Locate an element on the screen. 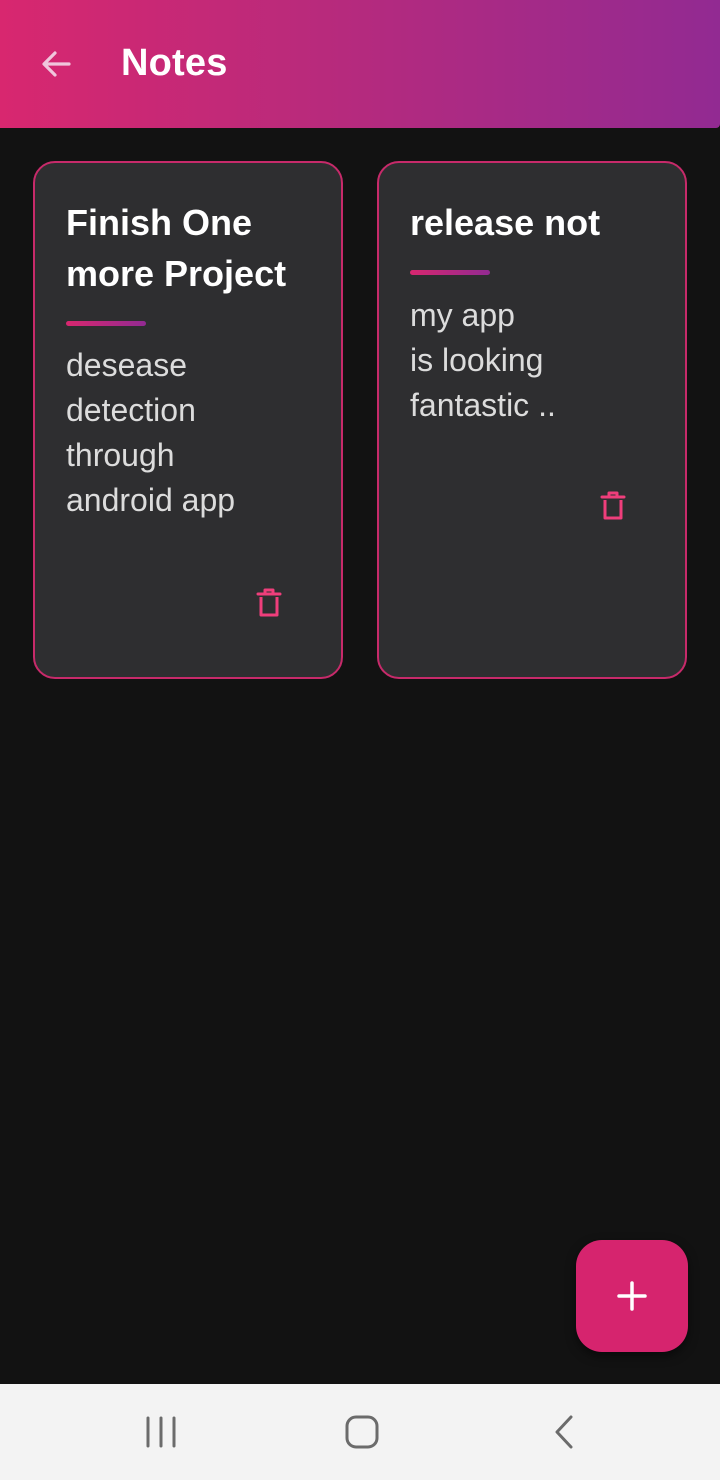 This screenshot has width=720, height=1480. system-nav-bar is located at coordinates (360, 1432).